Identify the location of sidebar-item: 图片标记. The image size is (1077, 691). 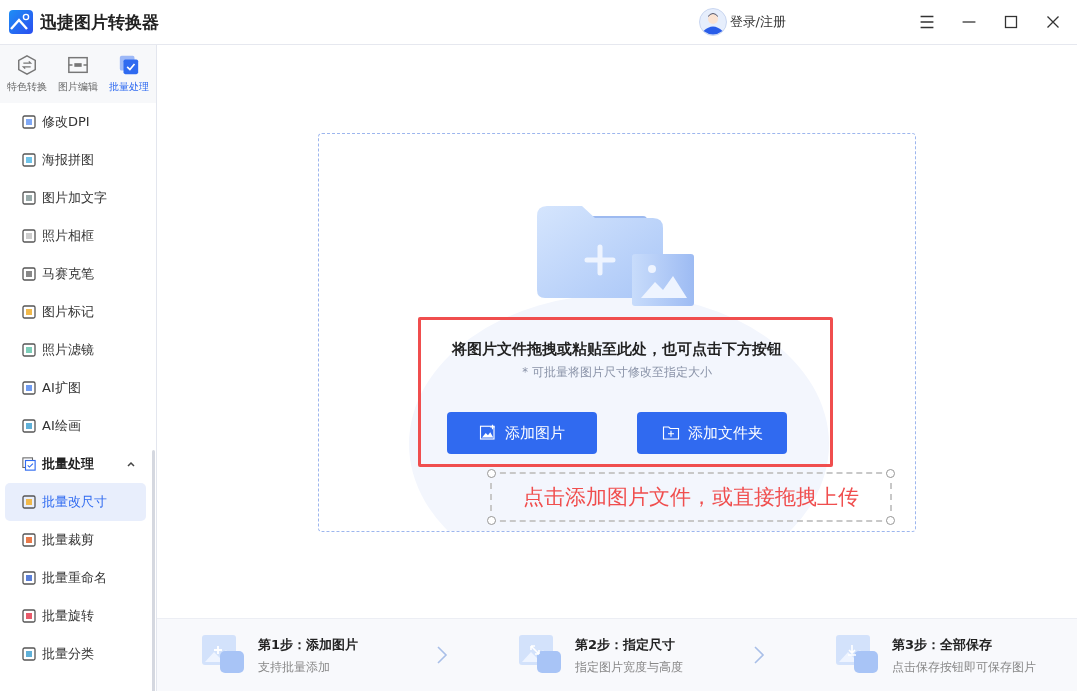
(75, 312).